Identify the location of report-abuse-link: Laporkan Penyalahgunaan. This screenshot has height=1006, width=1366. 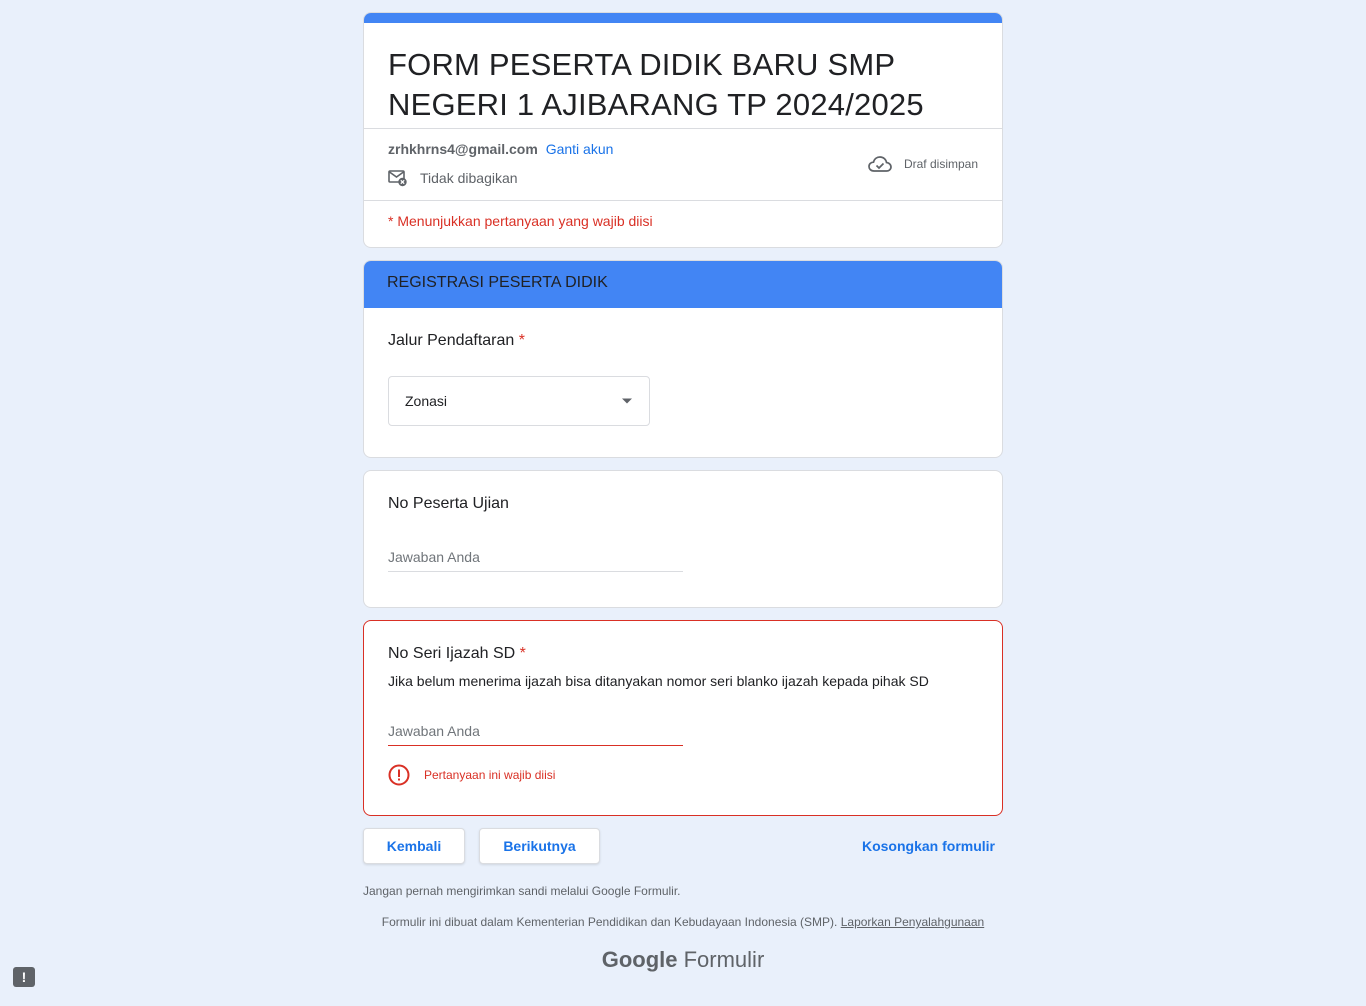
(912, 922).